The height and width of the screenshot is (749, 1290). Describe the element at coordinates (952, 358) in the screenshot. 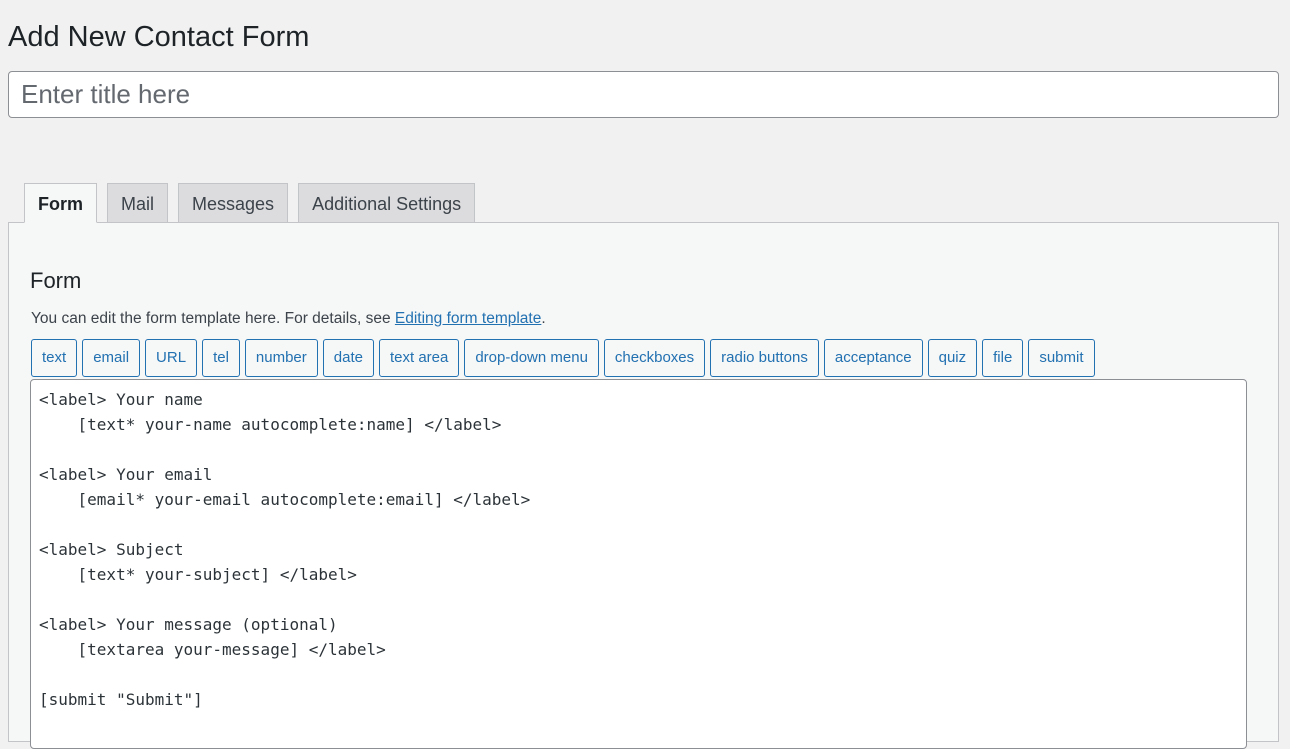

I see `tag-button-quiz: quiz` at that location.